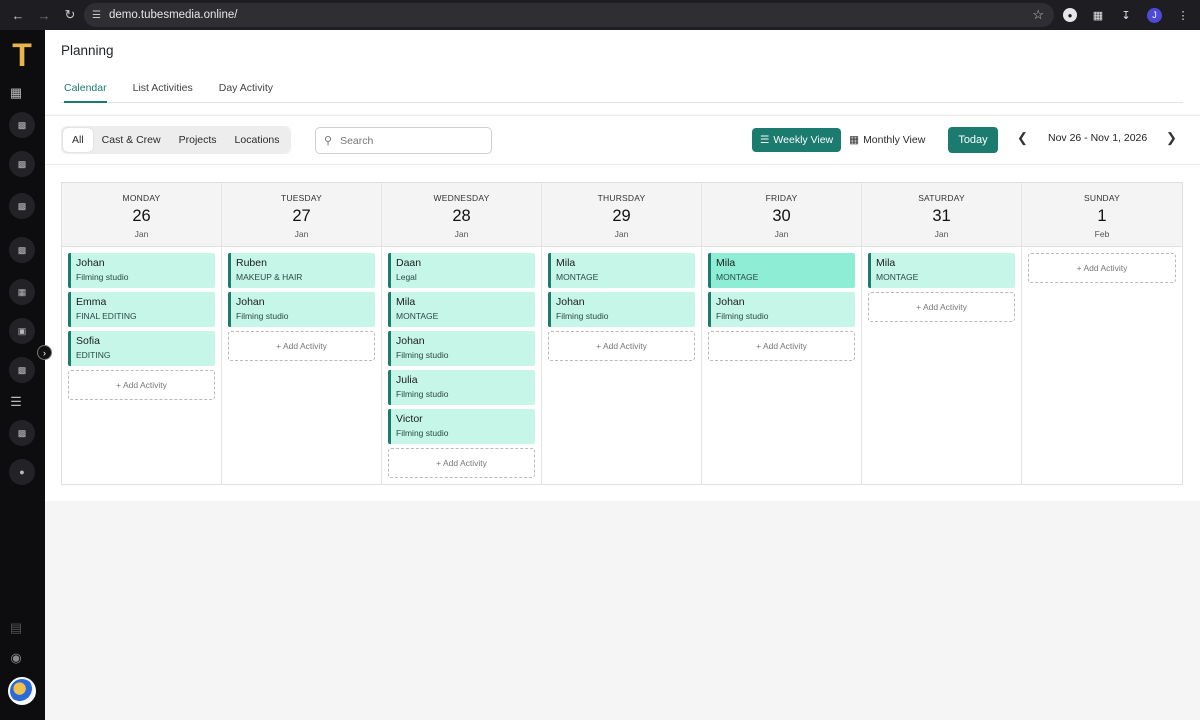 This screenshot has height=720, width=1200. Describe the element at coordinates (141, 198) in the screenshot. I see `day-name: MONDAY` at that location.